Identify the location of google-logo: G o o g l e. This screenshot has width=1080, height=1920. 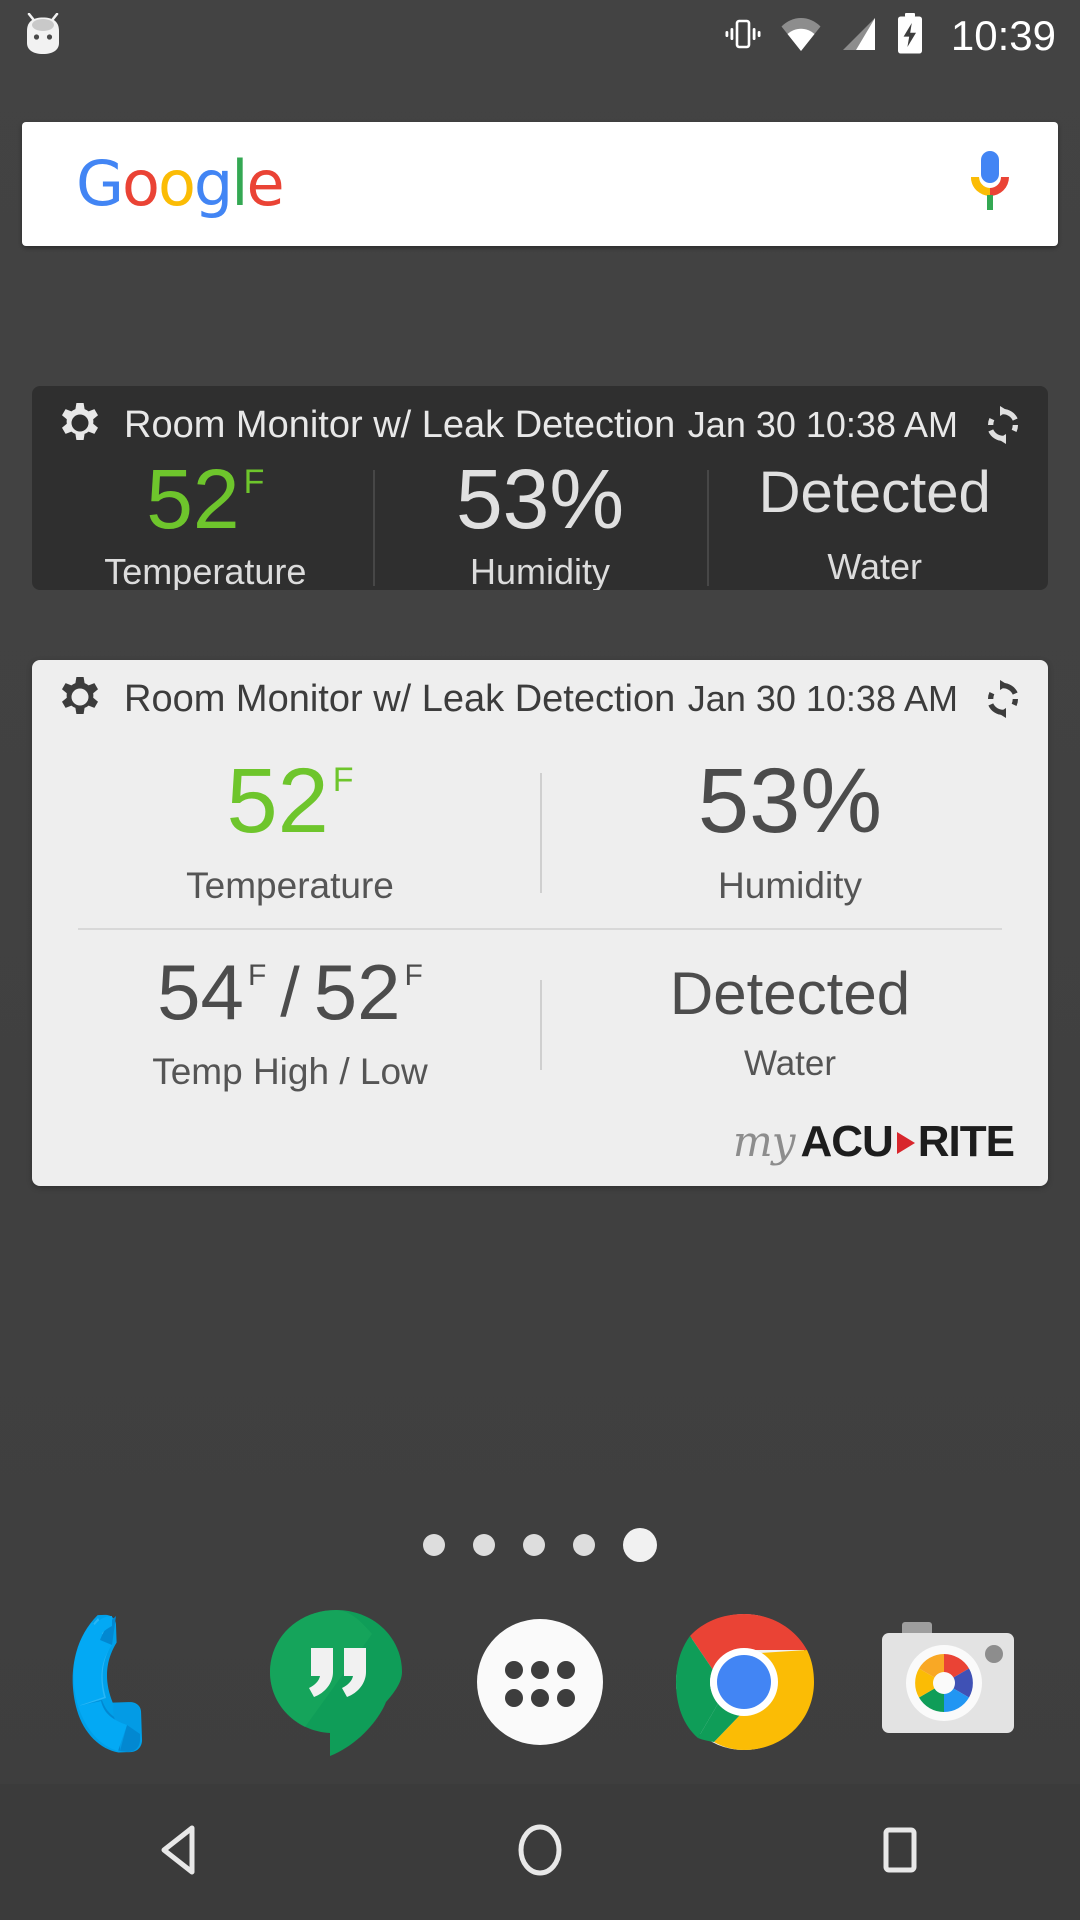
(180, 183).